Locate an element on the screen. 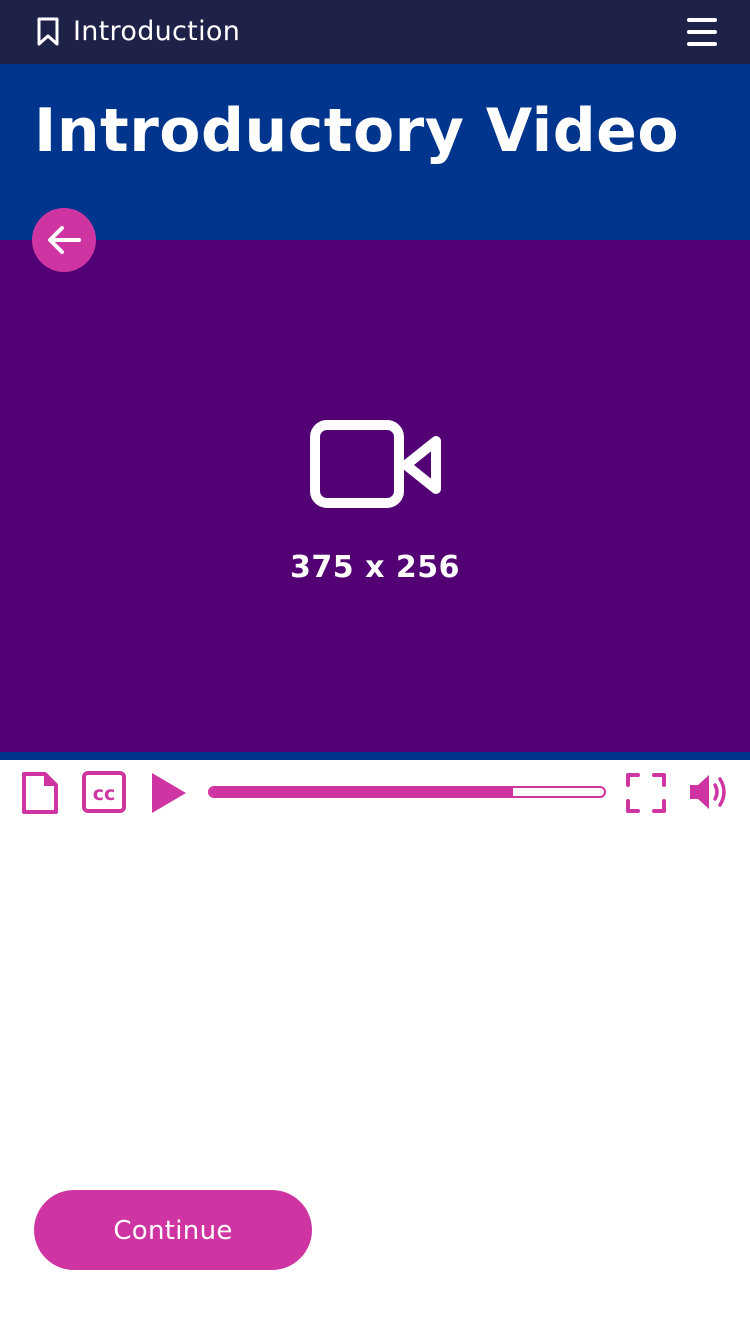  bookmark-icon is located at coordinates (48, 32).